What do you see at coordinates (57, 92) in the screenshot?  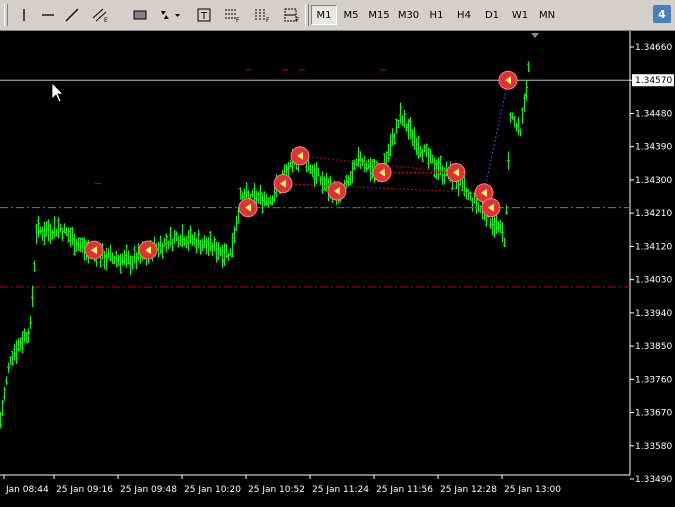 I see `mouse-cursor-icon` at bounding box center [57, 92].